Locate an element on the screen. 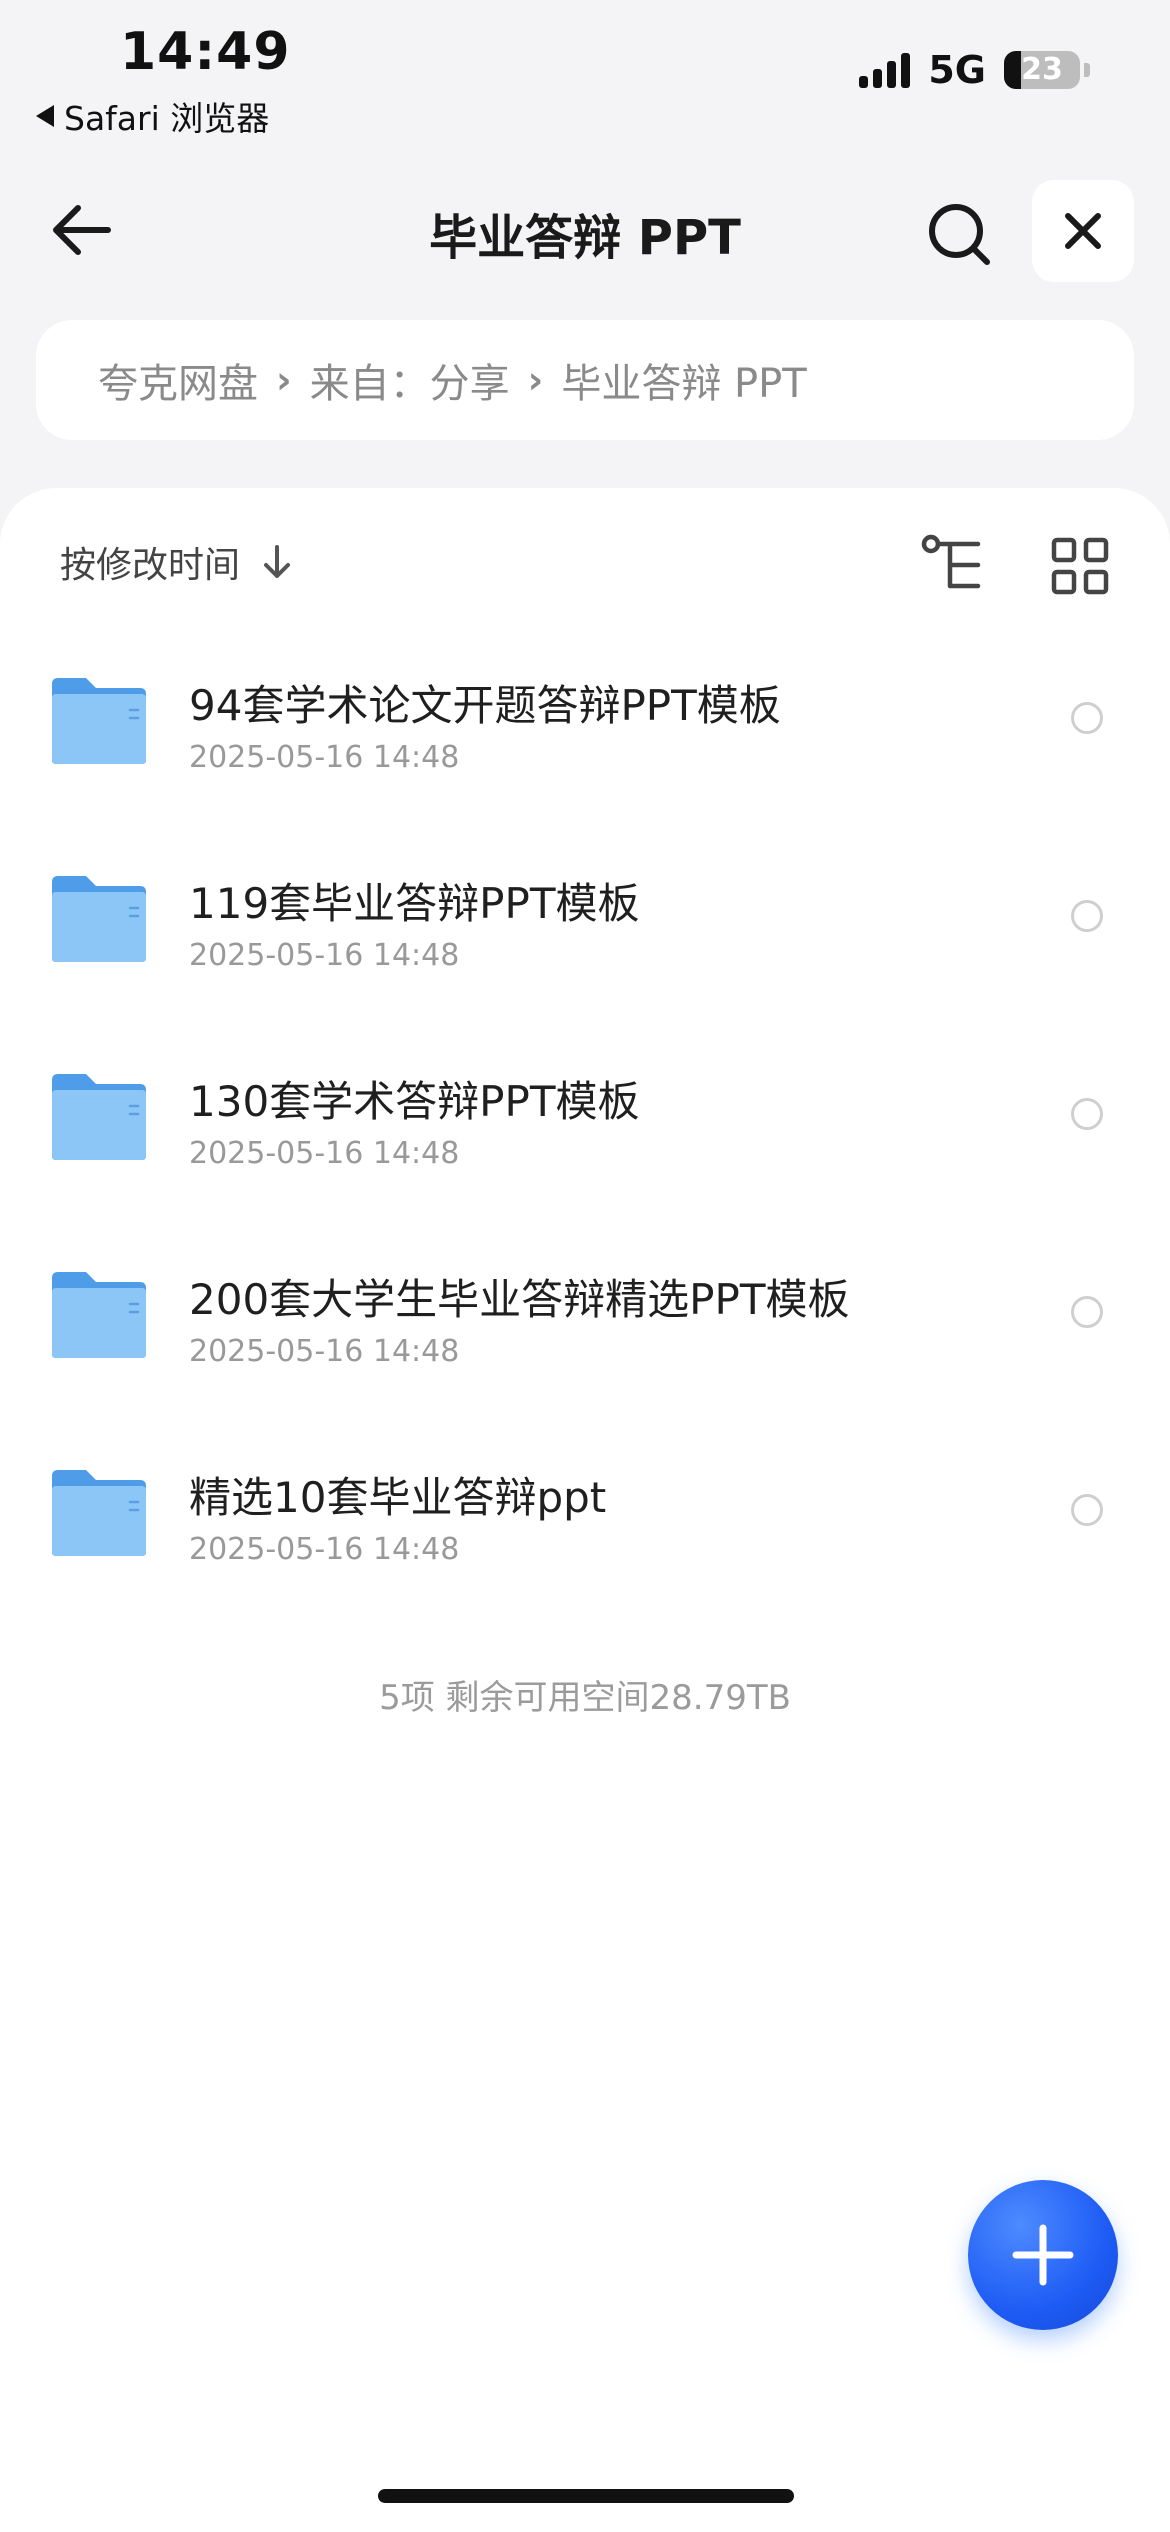 The image size is (1170, 2532). signal-icon is located at coordinates (885, 70).